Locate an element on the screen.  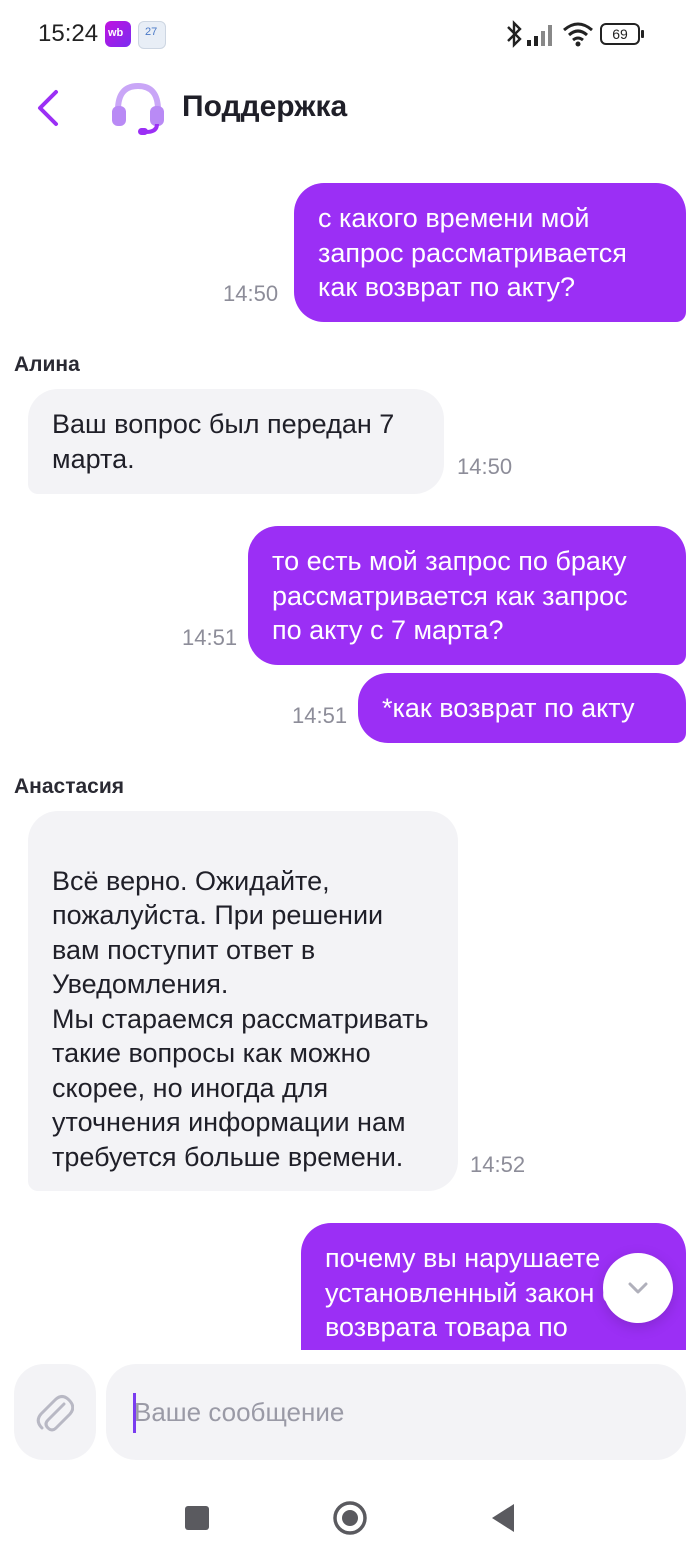
calendar-icon-label: 27 is located at coordinates (151, 32).